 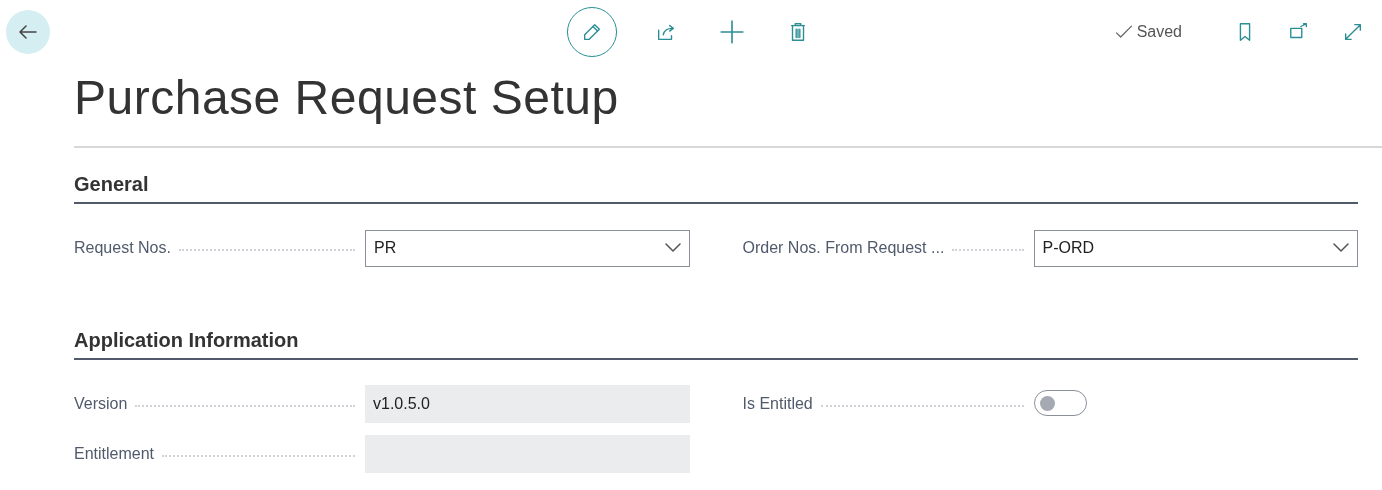 I want to click on field-label: Is Entitled, so click(x=777, y=404).